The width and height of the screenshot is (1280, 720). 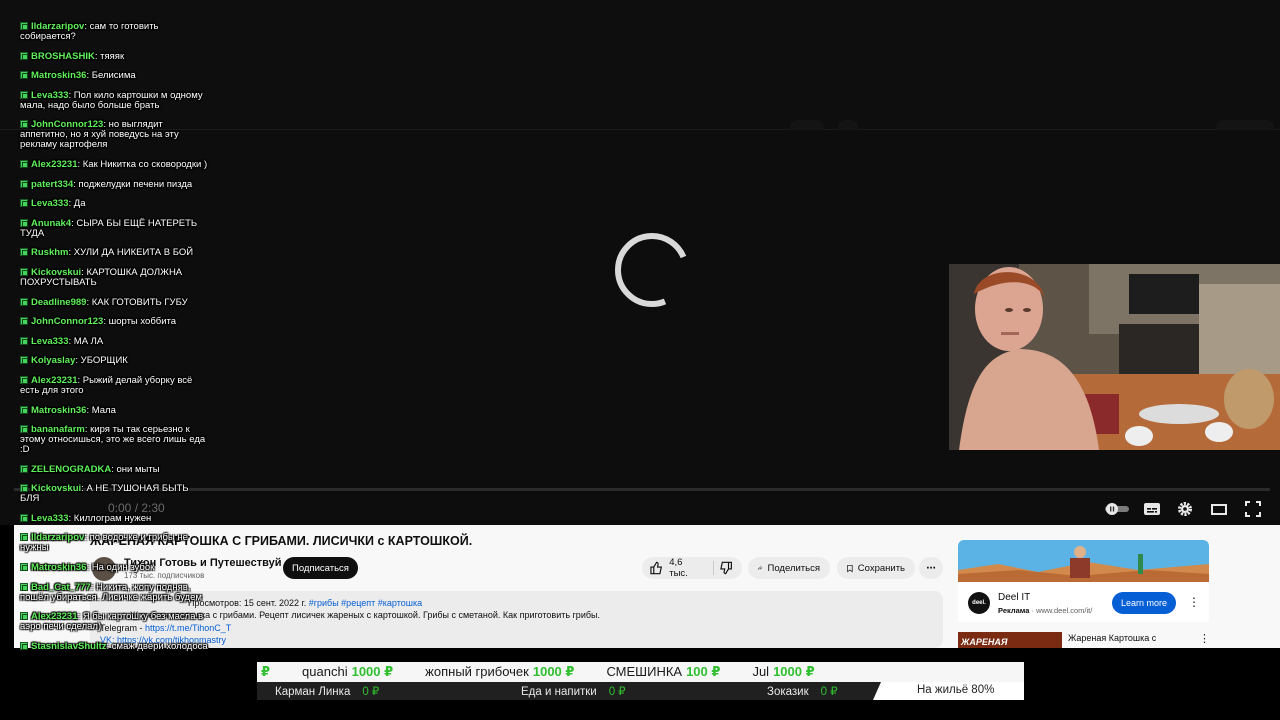 I want to click on donor-name: quanchi, so click(x=325, y=671).